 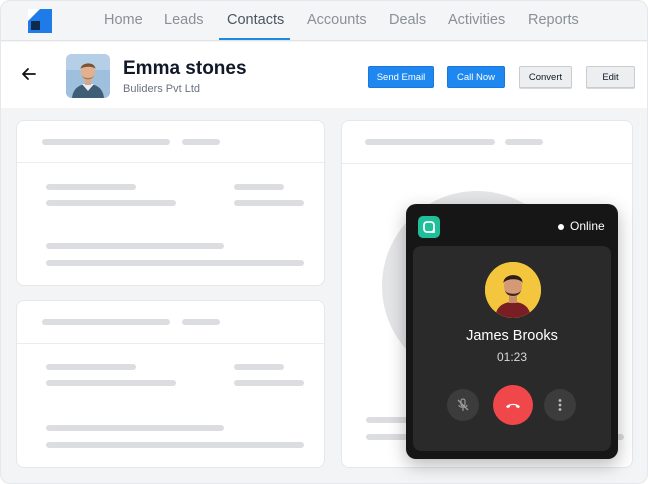 What do you see at coordinates (407, 20) in the screenshot?
I see `nav-deals: Deals` at bounding box center [407, 20].